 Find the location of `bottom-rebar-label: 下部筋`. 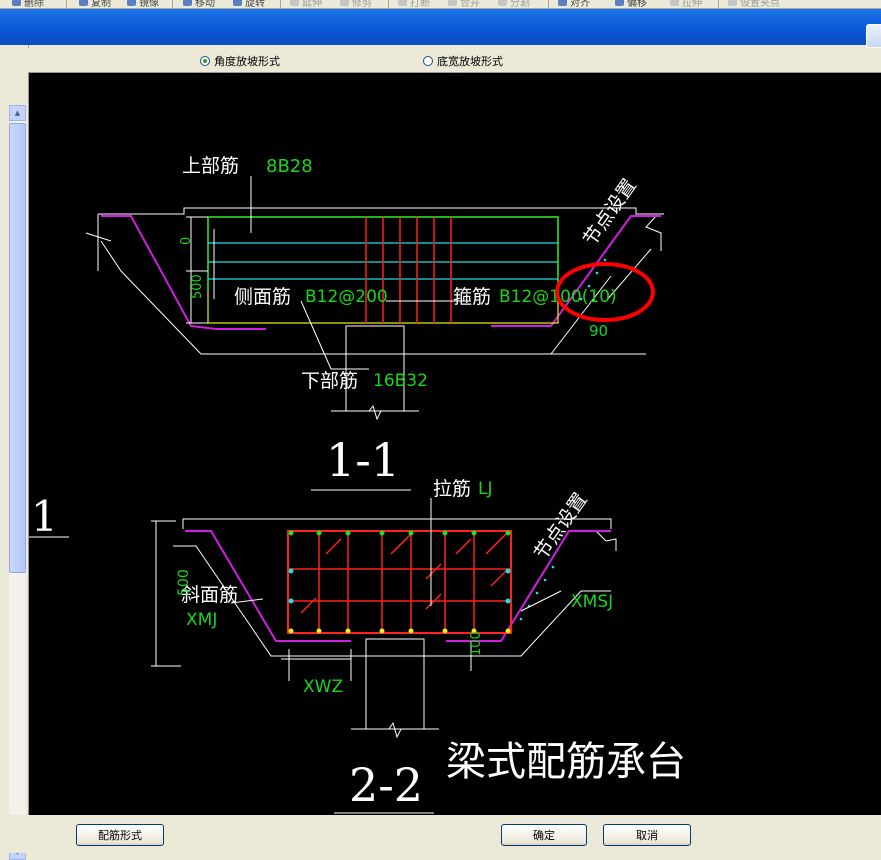

bottom-rebar-label: 下部筋 is located at coordinates (329, 381).